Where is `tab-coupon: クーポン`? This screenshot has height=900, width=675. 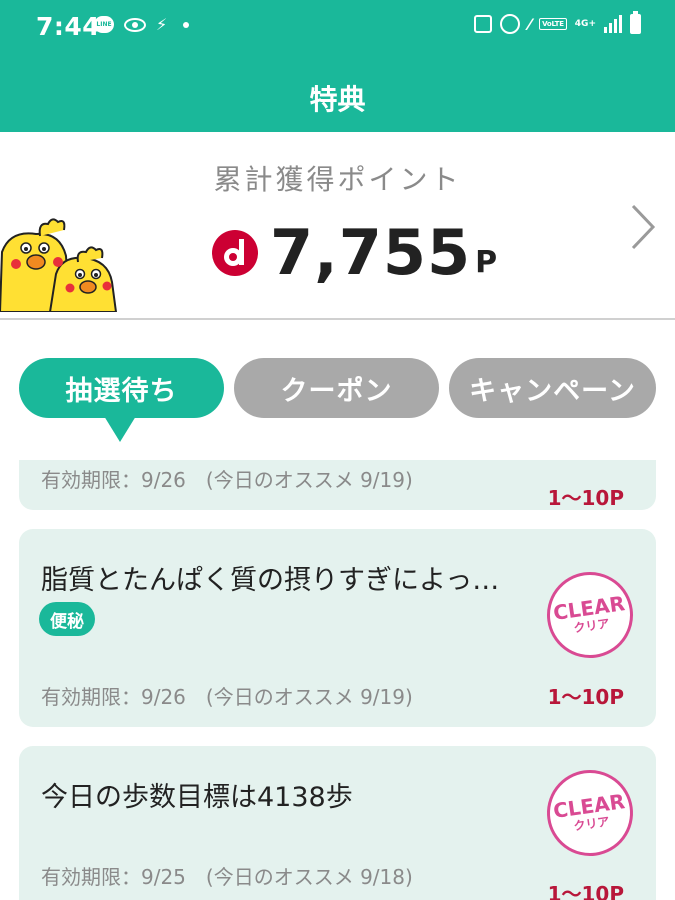
tab-coupon: クーポン is located at coordinates (336, 388).